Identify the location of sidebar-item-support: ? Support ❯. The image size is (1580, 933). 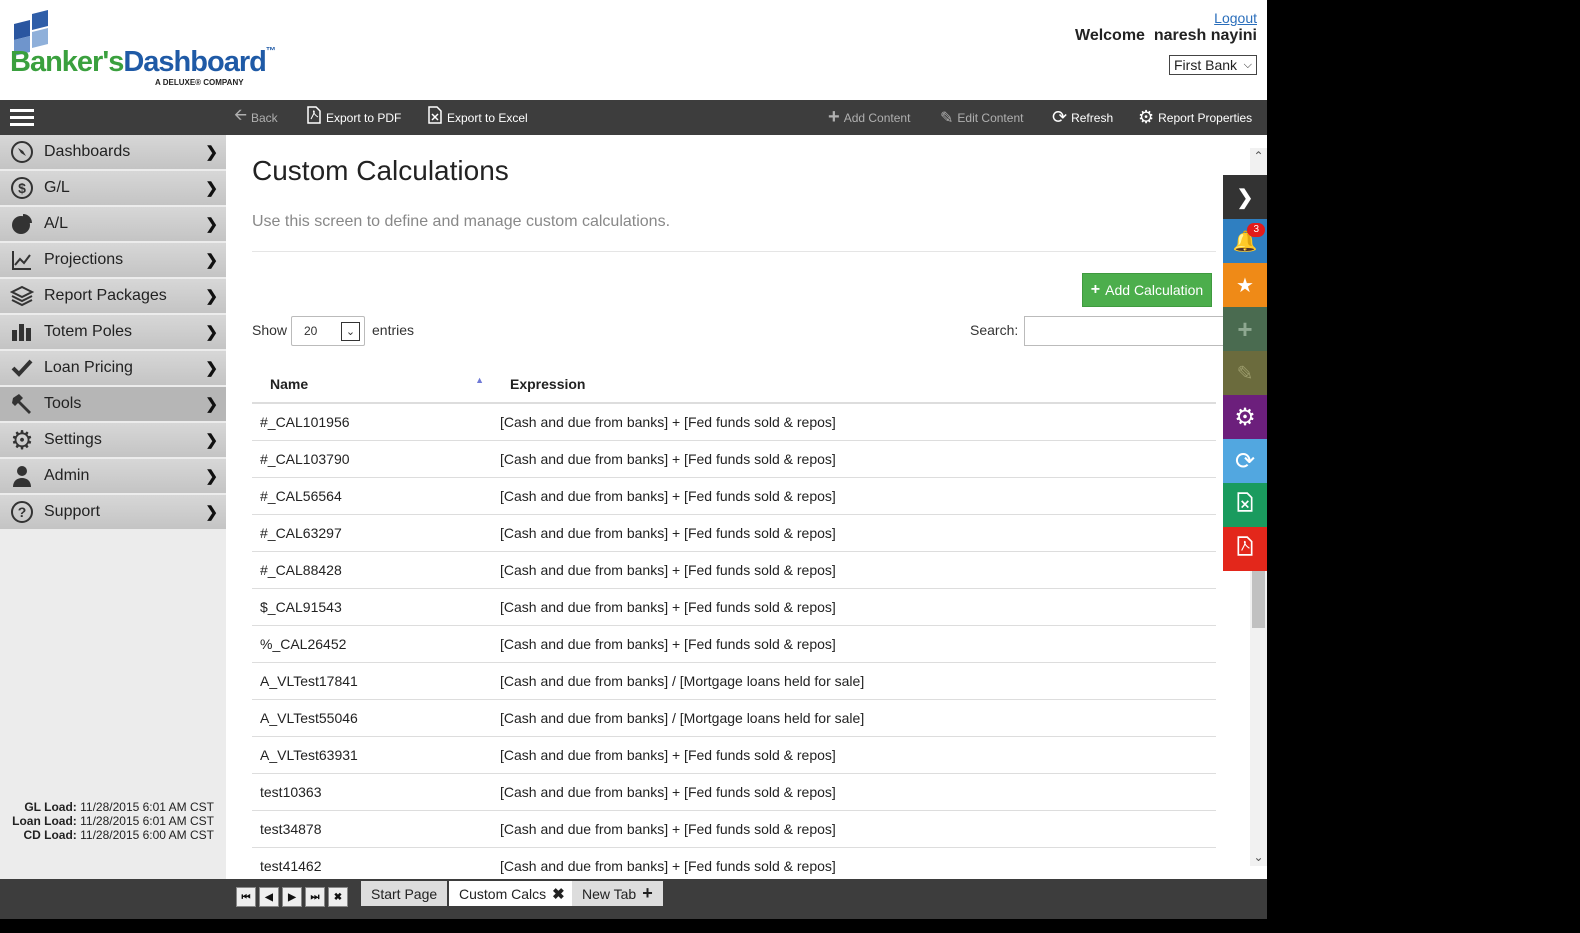
(113, 512).